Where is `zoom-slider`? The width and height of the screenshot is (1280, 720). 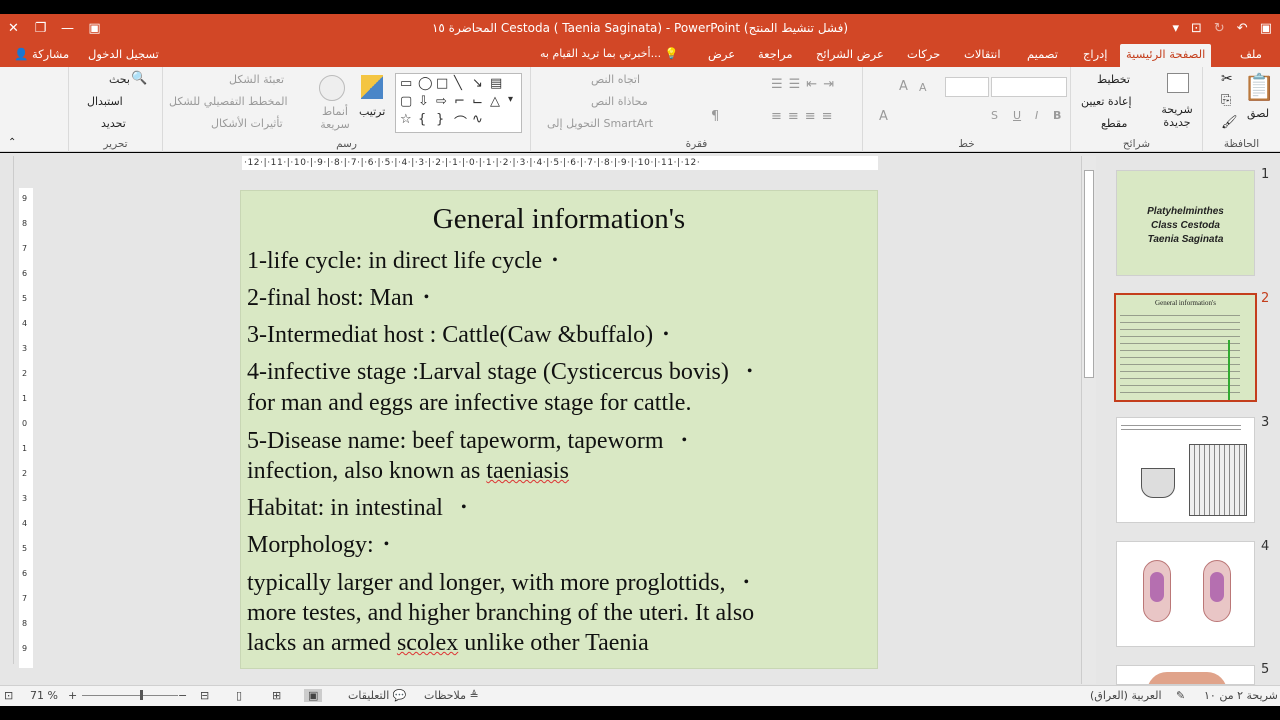
zoom-slider is located at coordinates (130, 695).